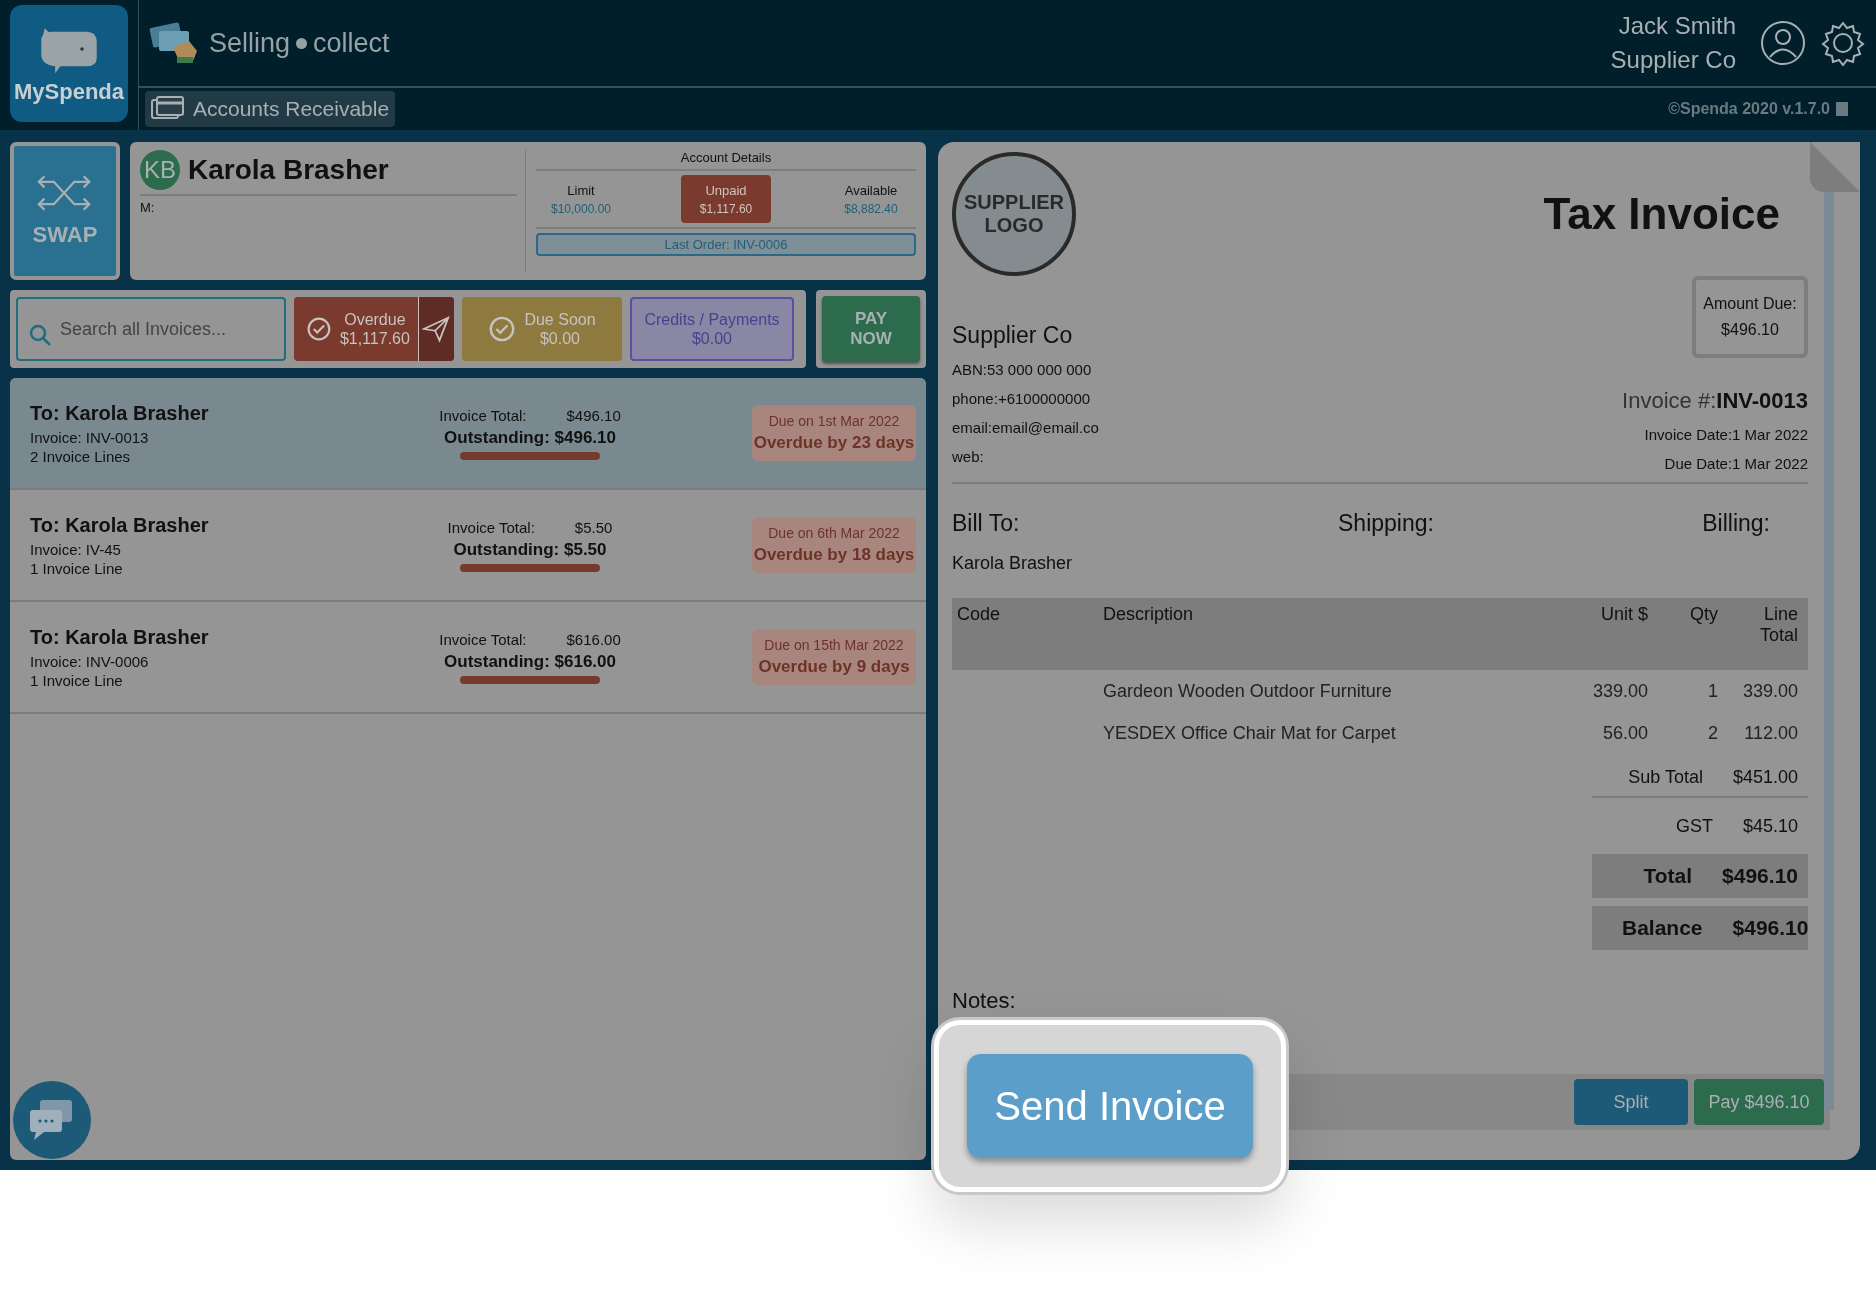 The width and height of the screenshot is (1876, 1294). I want to click on settings-icon, so click(1843, 43).